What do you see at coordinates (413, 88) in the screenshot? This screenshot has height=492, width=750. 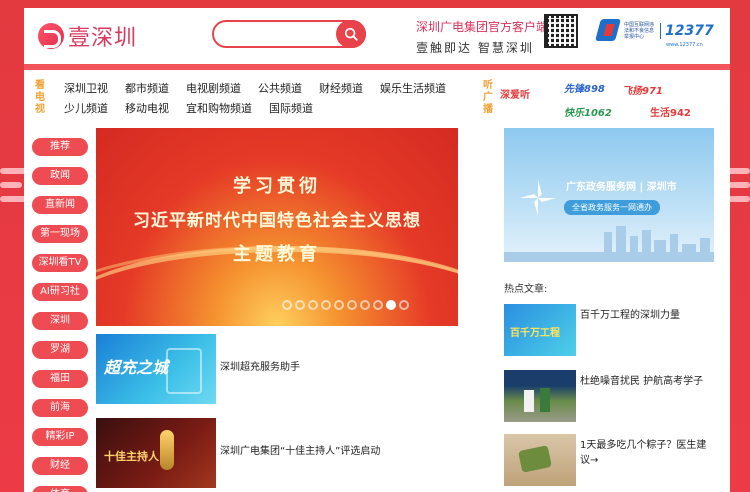 I see `channel-link: 娱乐生活频道` at bounding box center [413, 88].